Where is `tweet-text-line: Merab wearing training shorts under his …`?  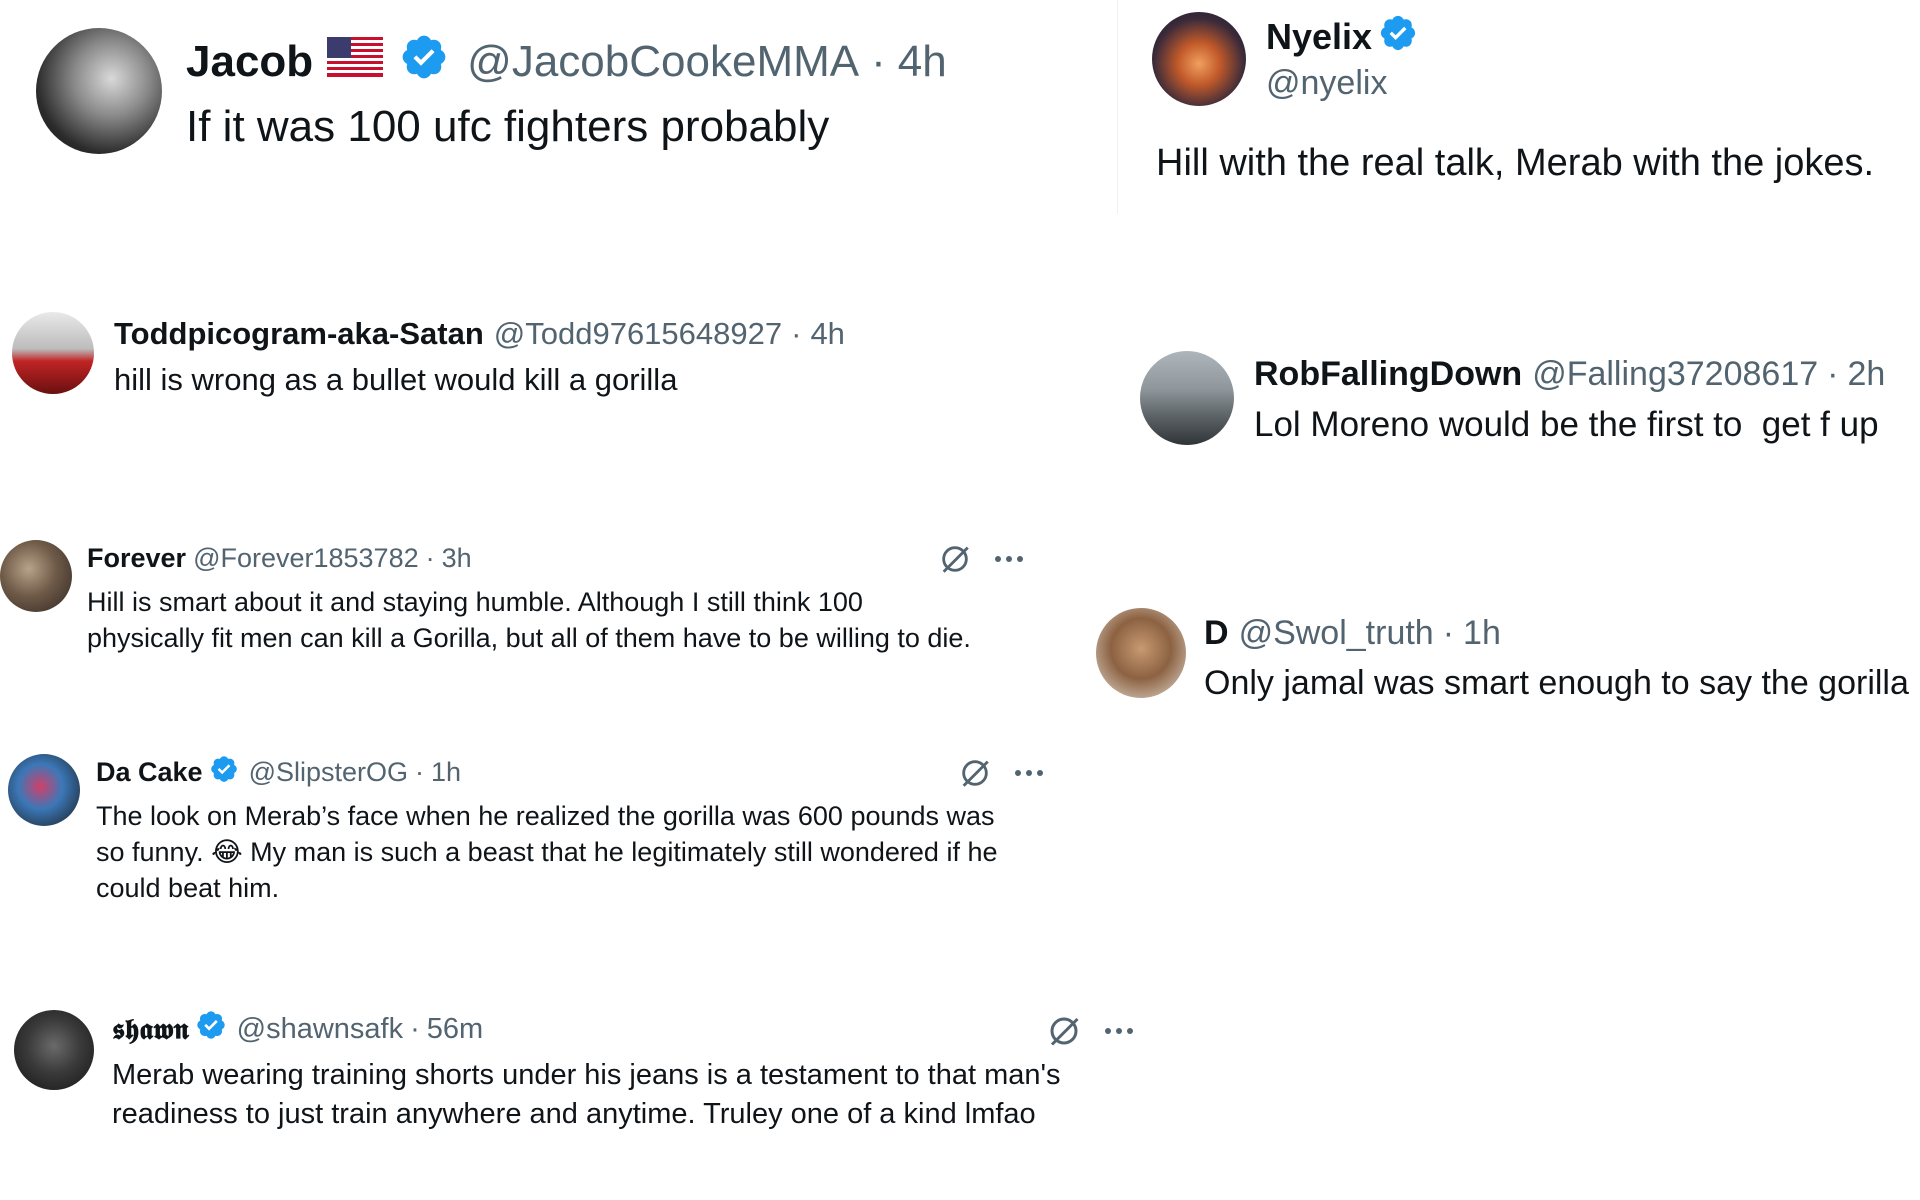 tweet-text-line: Merab wearing training shorts under his … is located at coordinates (586, 1075).